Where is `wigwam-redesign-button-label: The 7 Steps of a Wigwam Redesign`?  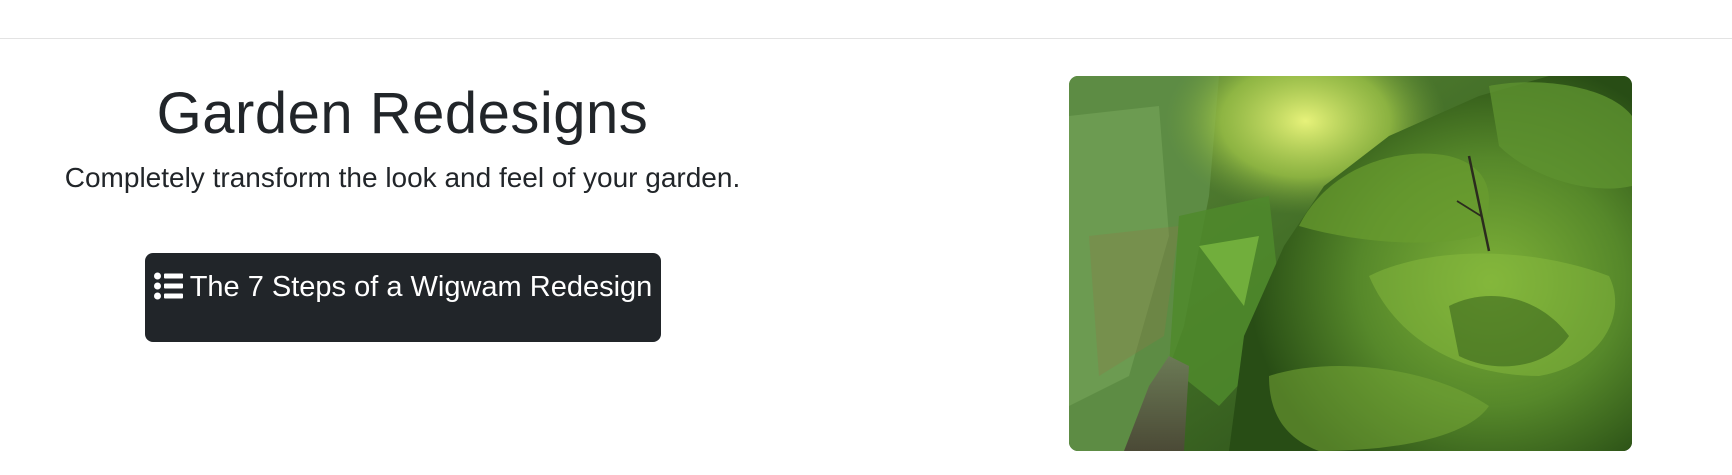
wigwam-redesign-button-label: The 7 Steps of a Wigwam Redesign is located at coordinates (421, 287).